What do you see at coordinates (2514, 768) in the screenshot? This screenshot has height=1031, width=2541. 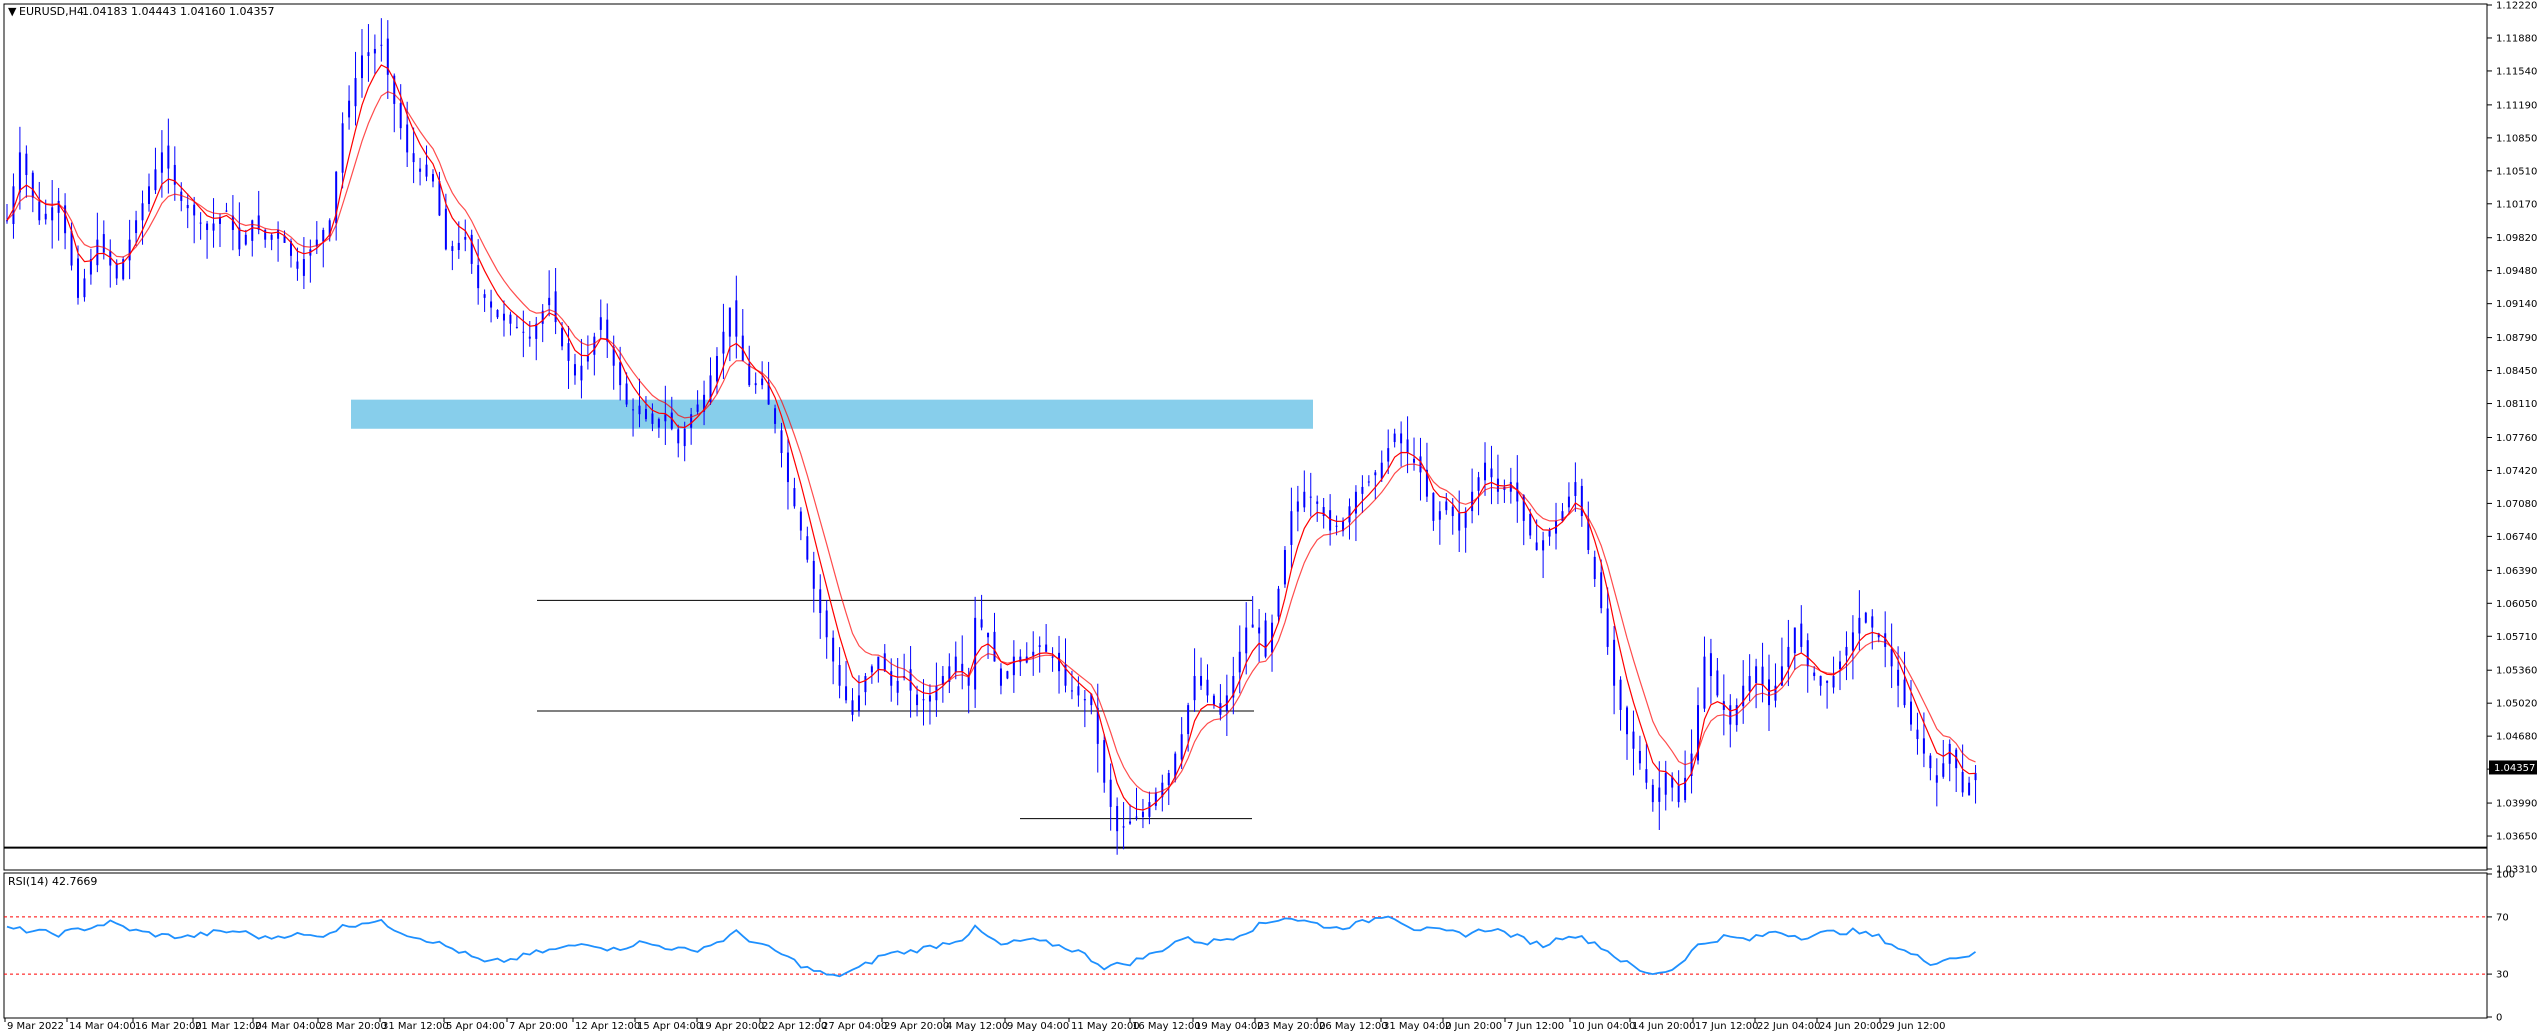 I see `current-price-label: 1.04357` at bounding box center [2514, 768].